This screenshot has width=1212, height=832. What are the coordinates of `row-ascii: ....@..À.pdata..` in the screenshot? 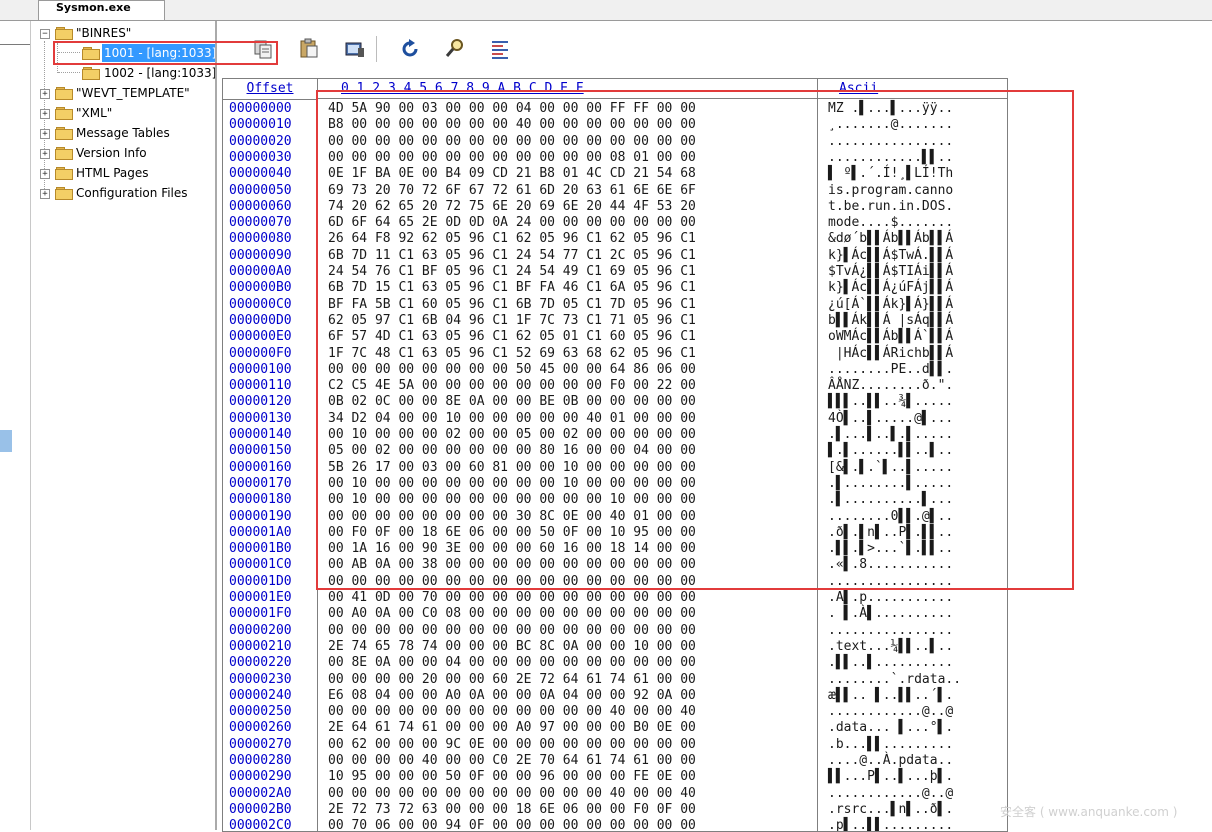 It's located at (891, 760).